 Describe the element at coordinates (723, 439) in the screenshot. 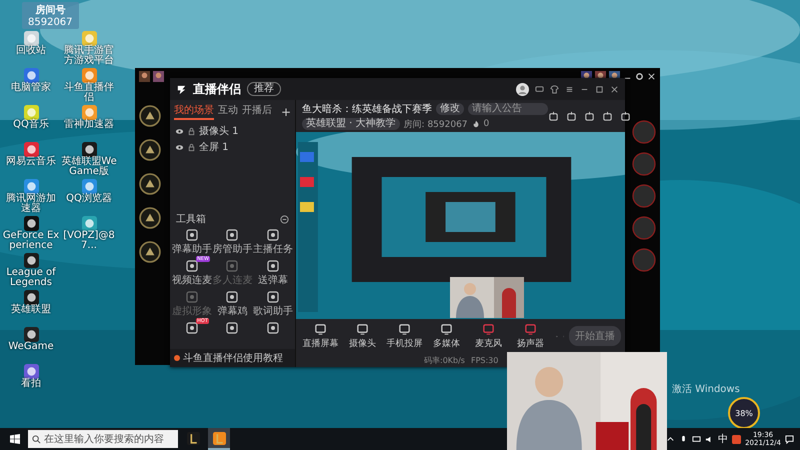

I see `input-method: 中` at that location.